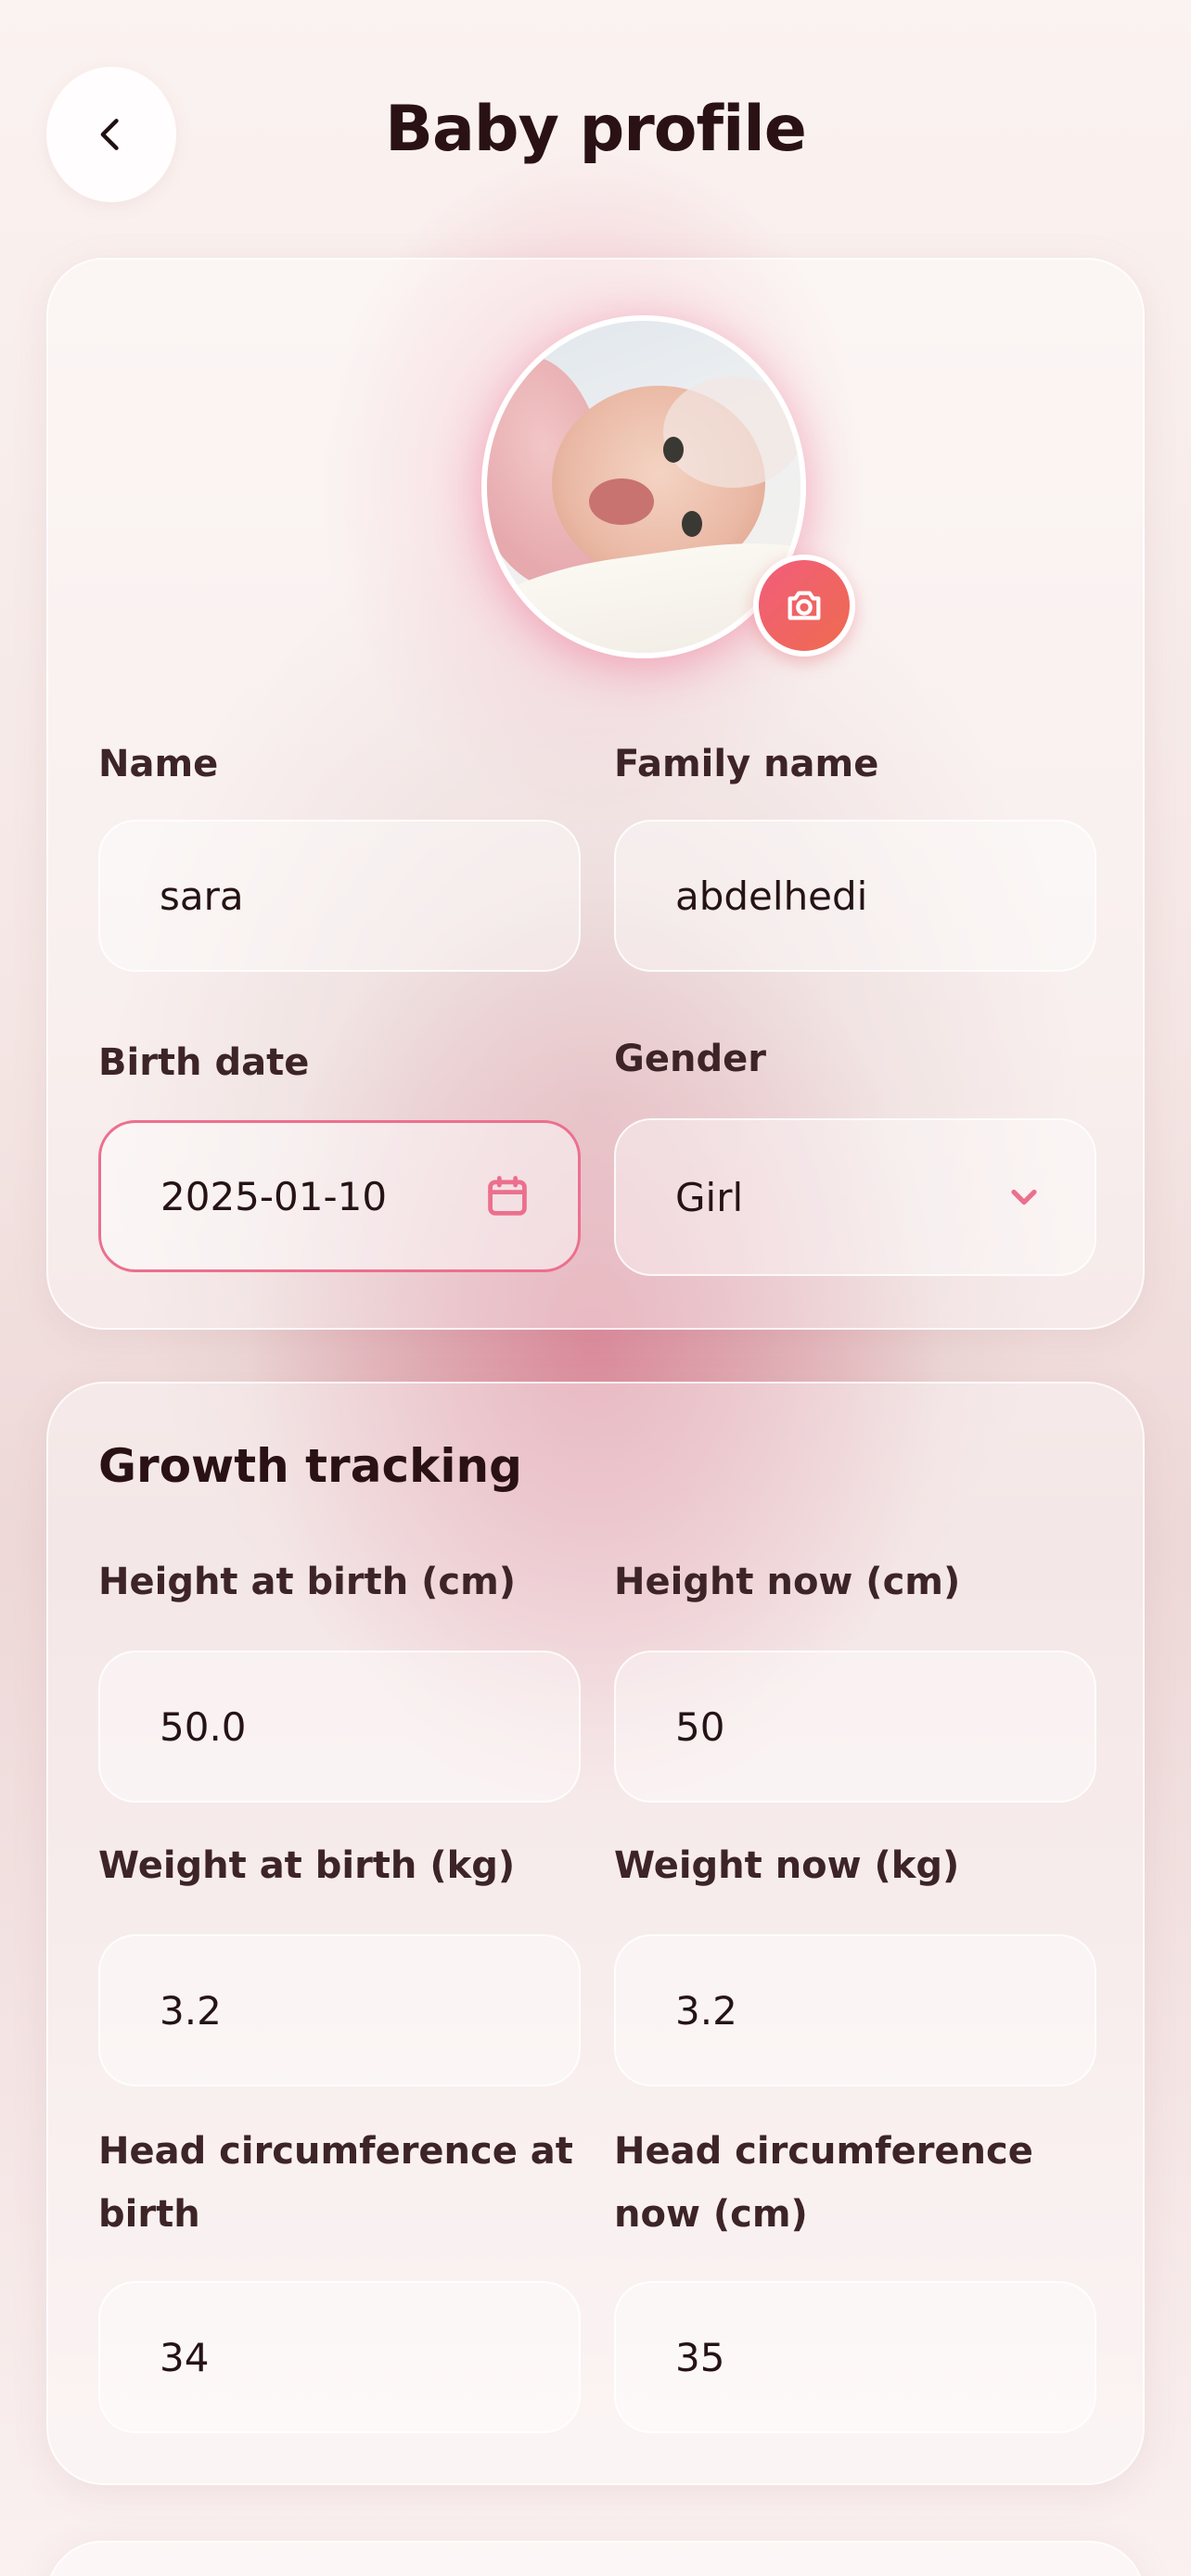 The height and width of the screenshot is (2576, 1191). Describe the element at coordinates (339, 896) in the screenshot. I see `name-field: sara` at that location.